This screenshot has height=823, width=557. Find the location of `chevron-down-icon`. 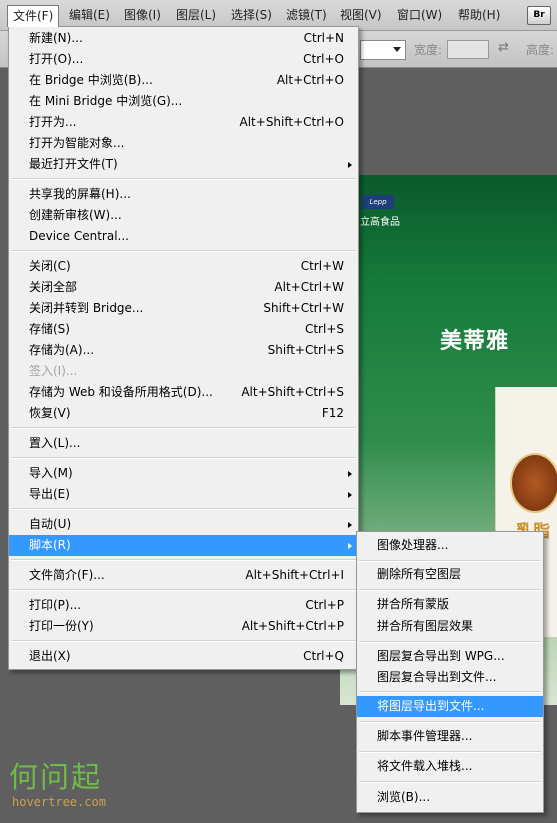

chevron-down-icon is located at coordinates (397, 49).